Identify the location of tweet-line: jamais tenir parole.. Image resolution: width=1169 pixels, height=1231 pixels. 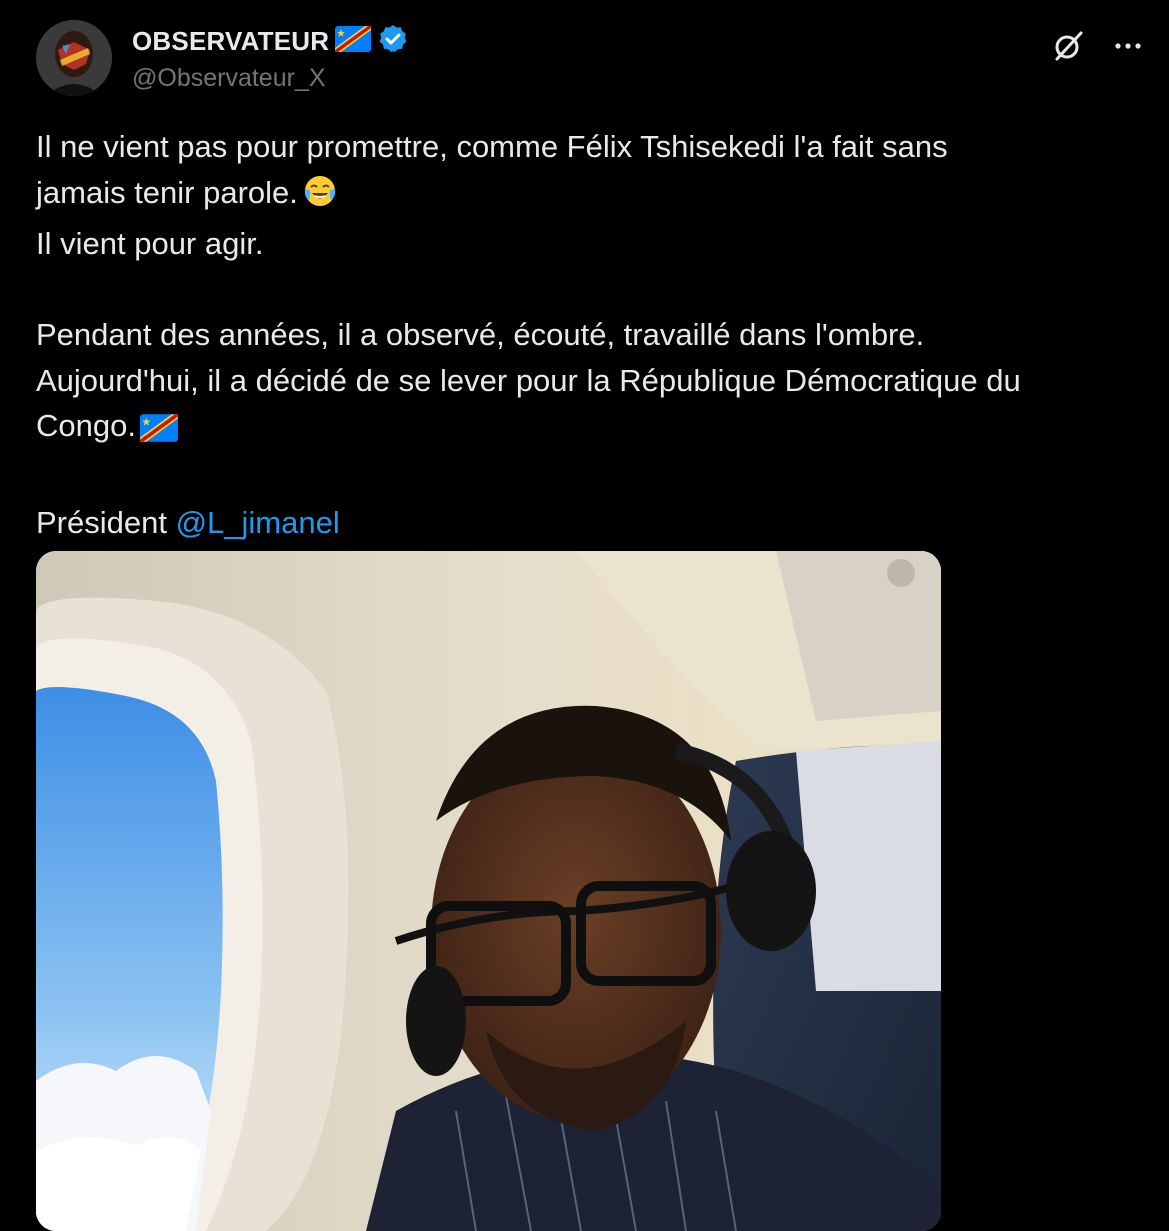
(586, 196).